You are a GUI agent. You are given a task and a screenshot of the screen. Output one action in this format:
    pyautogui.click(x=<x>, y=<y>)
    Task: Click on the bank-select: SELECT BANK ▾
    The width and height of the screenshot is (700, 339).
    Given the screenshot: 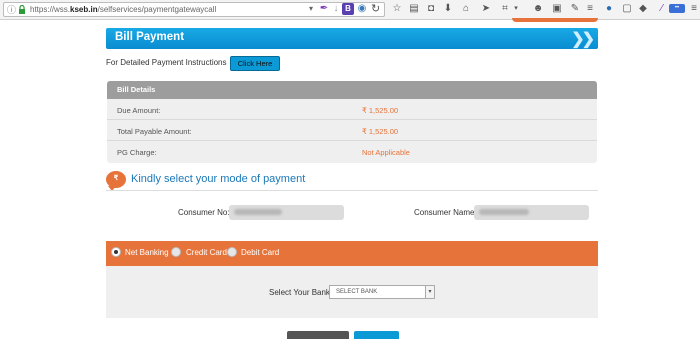 What is the action you would take?
    pyautogui.click(x=382, y=292)
    